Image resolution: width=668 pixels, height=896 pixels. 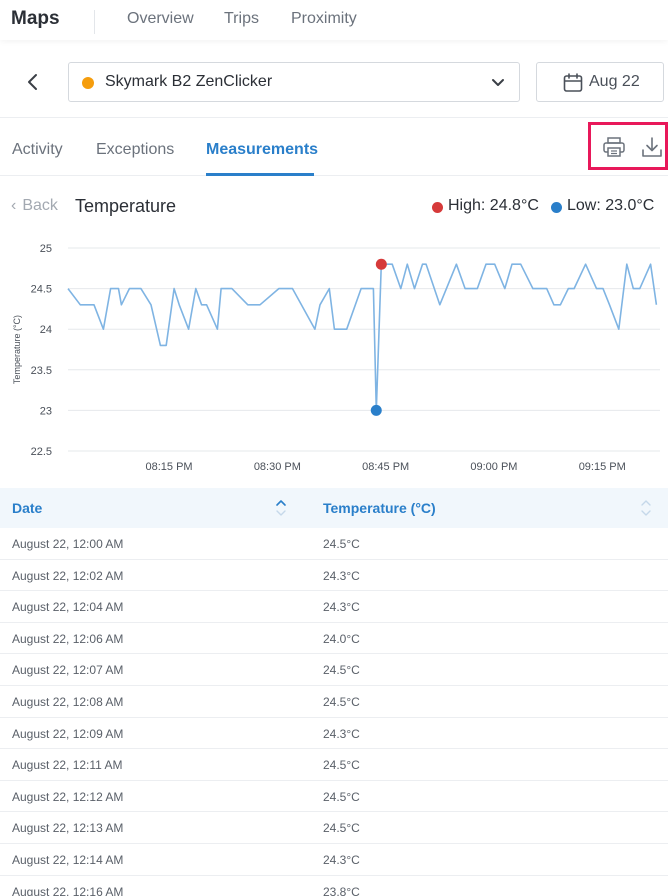 What do you see at coordinates (46, 249) in the screenshot?
I see `y-tick-label: 25` at bounding box center [46, 249].